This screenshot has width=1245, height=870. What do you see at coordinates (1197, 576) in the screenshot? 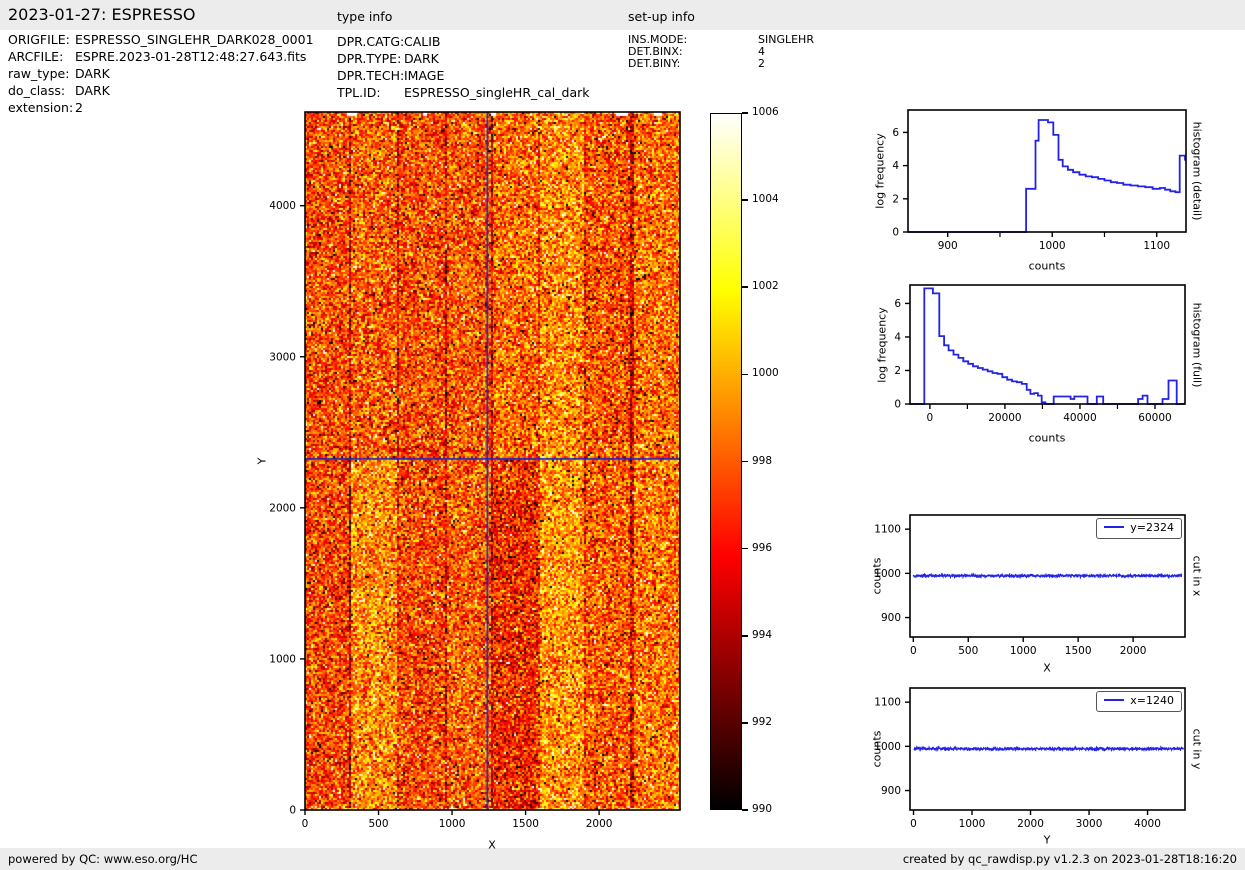
I see `cut-in-x-right-label: cut in x` at bounding box center [1197, 576].